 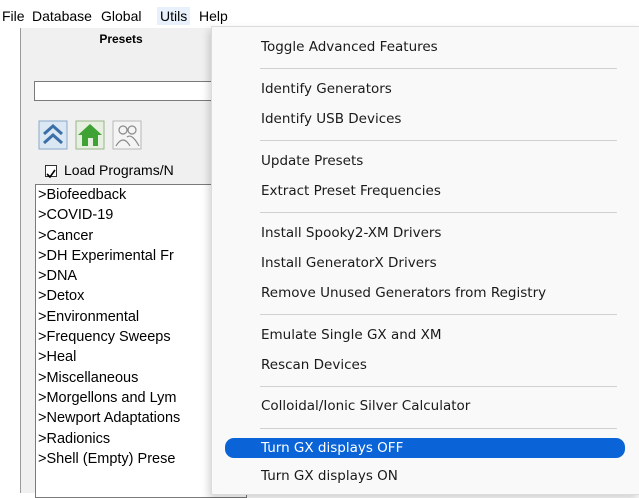 I want to click on menu-global: Global, so click(x=121, y=16).